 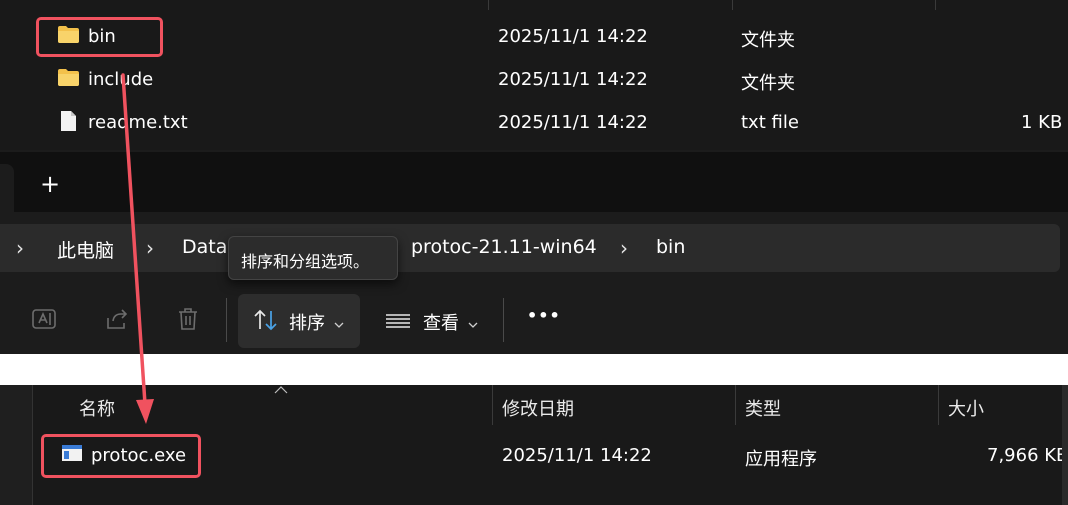 What do you see at coordinates (85, 249) in the screenshot?
I see `breadcrumb-item: 此电脑` at bounding box center [85, 249].